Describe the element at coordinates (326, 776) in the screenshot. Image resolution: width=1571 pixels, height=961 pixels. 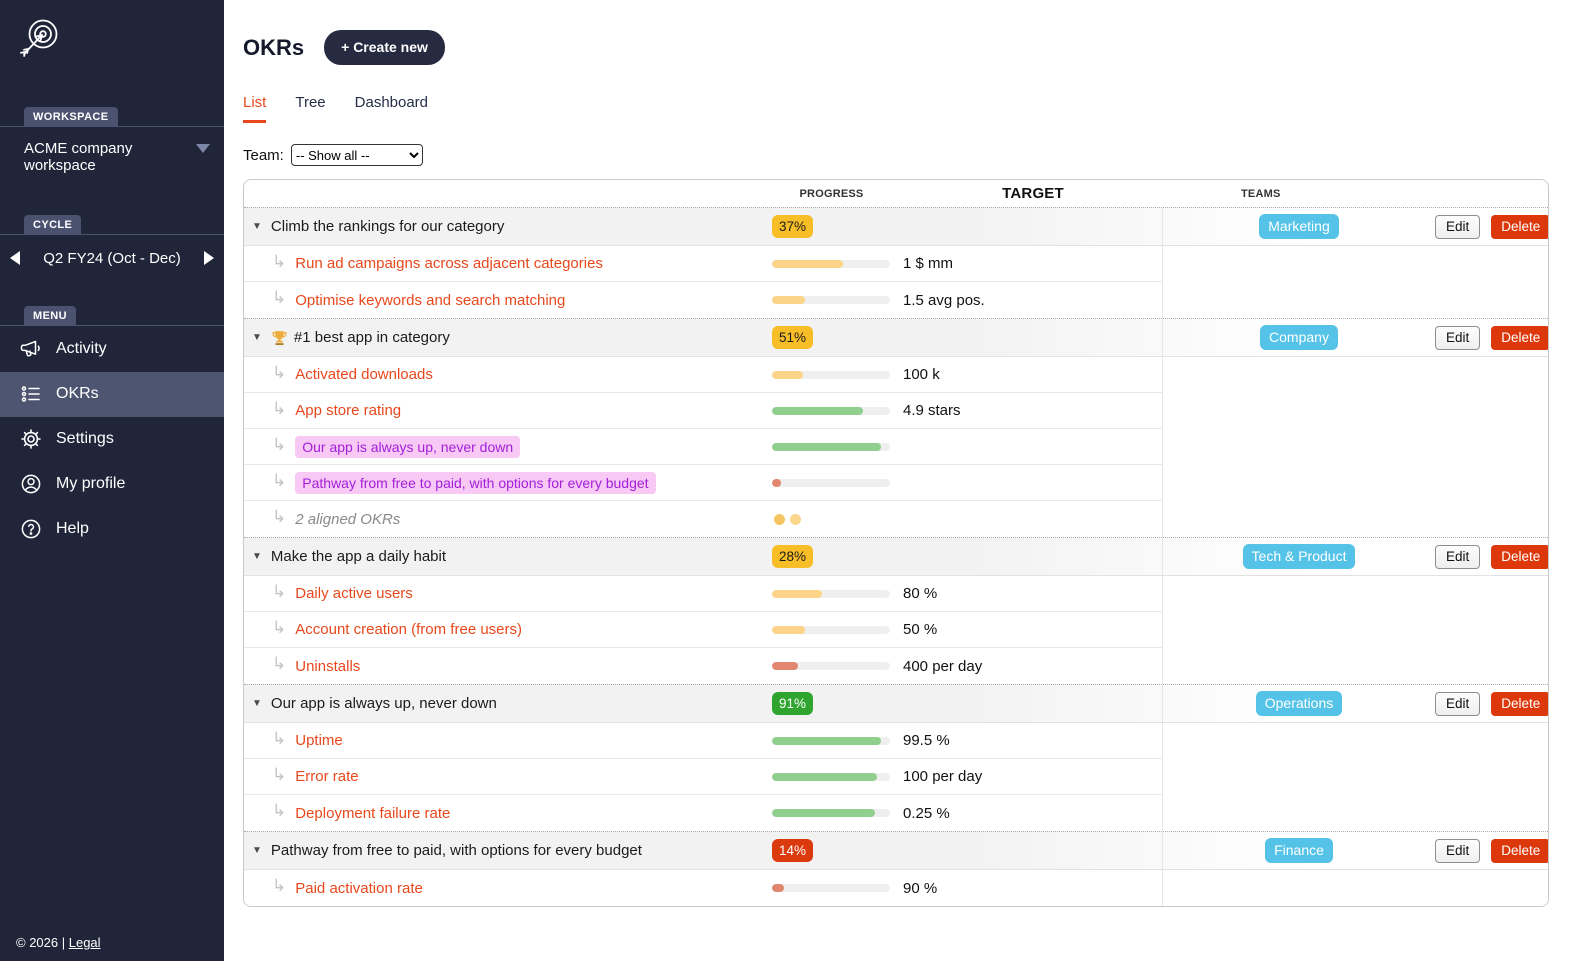
I see `key-result-link: Error rate` at that location.